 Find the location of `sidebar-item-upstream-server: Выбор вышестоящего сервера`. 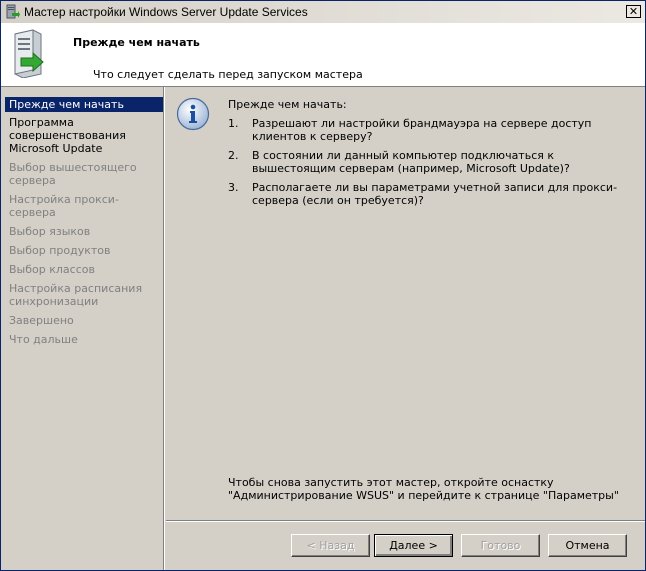

sidebar-item-upstream-server: Выбор вышестоящего сервера is located at coordinates (73, 174).